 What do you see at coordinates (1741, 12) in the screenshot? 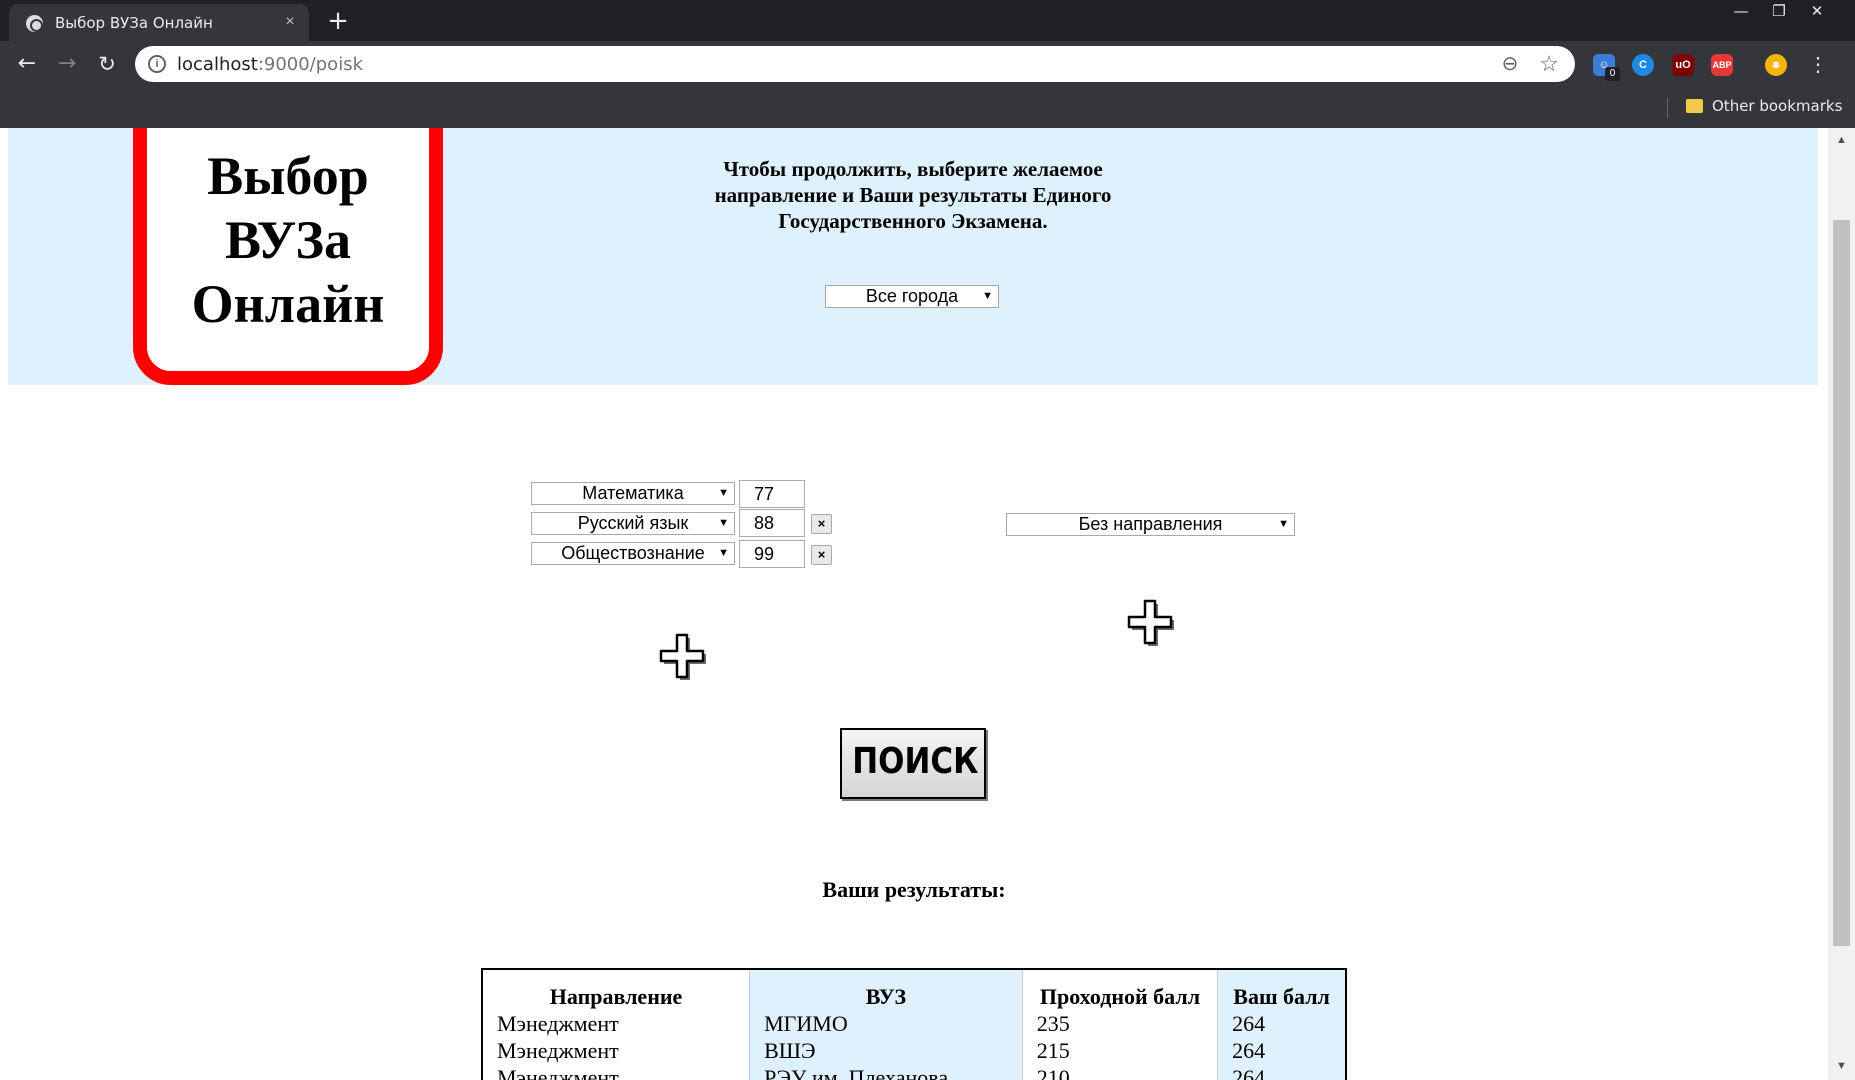
I see `minimize-window-button: —` at bounding box center [1741, 12].